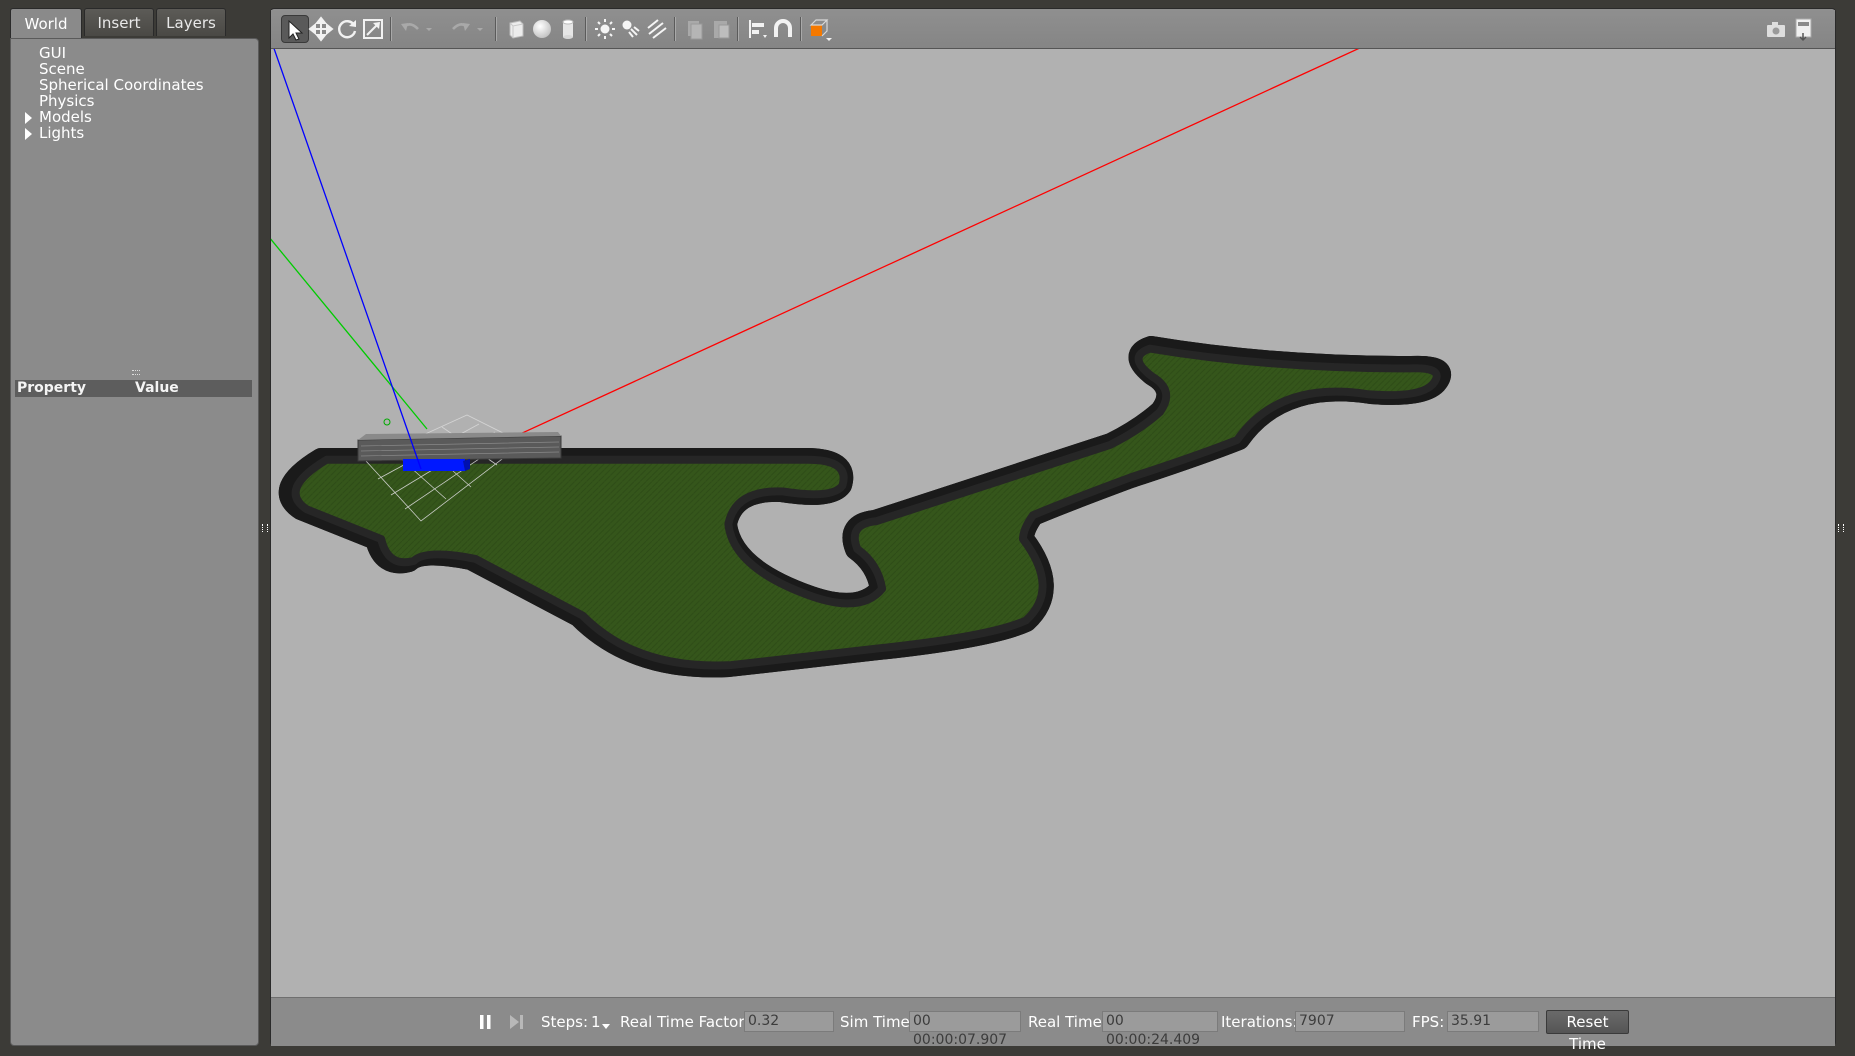 This screenshot has height=1056, width=1855. Describe the element at coordinates (1259, 1022) in the screenshot. I see `iterations-label: Iterations:` at that location.